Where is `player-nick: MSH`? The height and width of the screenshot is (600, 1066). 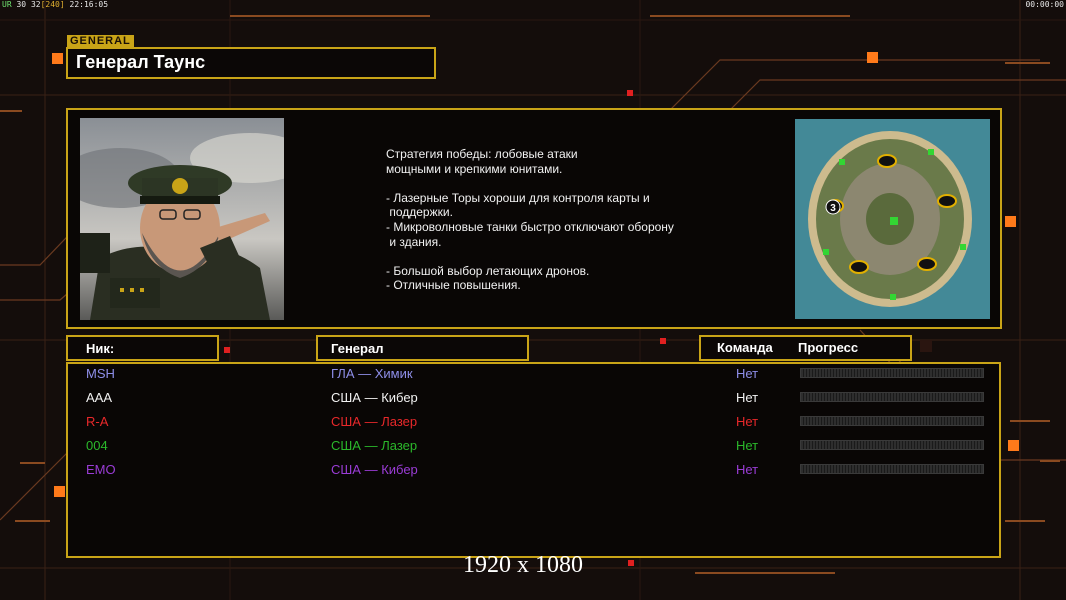
player-nick: MSH is located at coordinates (100, 373).